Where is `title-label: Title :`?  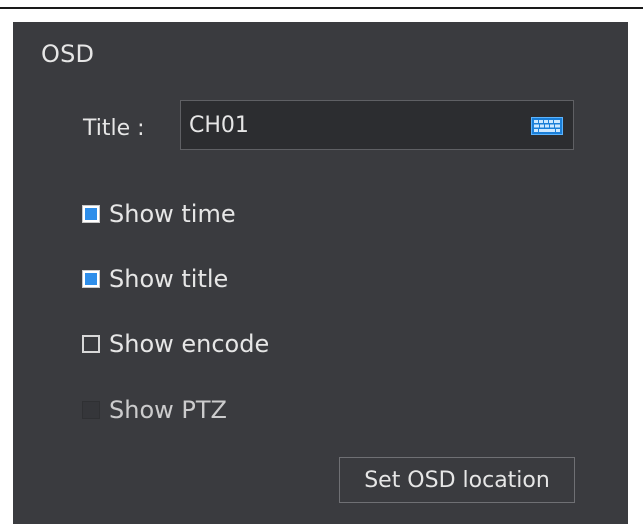
title-label: Title : is located at coordinates (114, 128).